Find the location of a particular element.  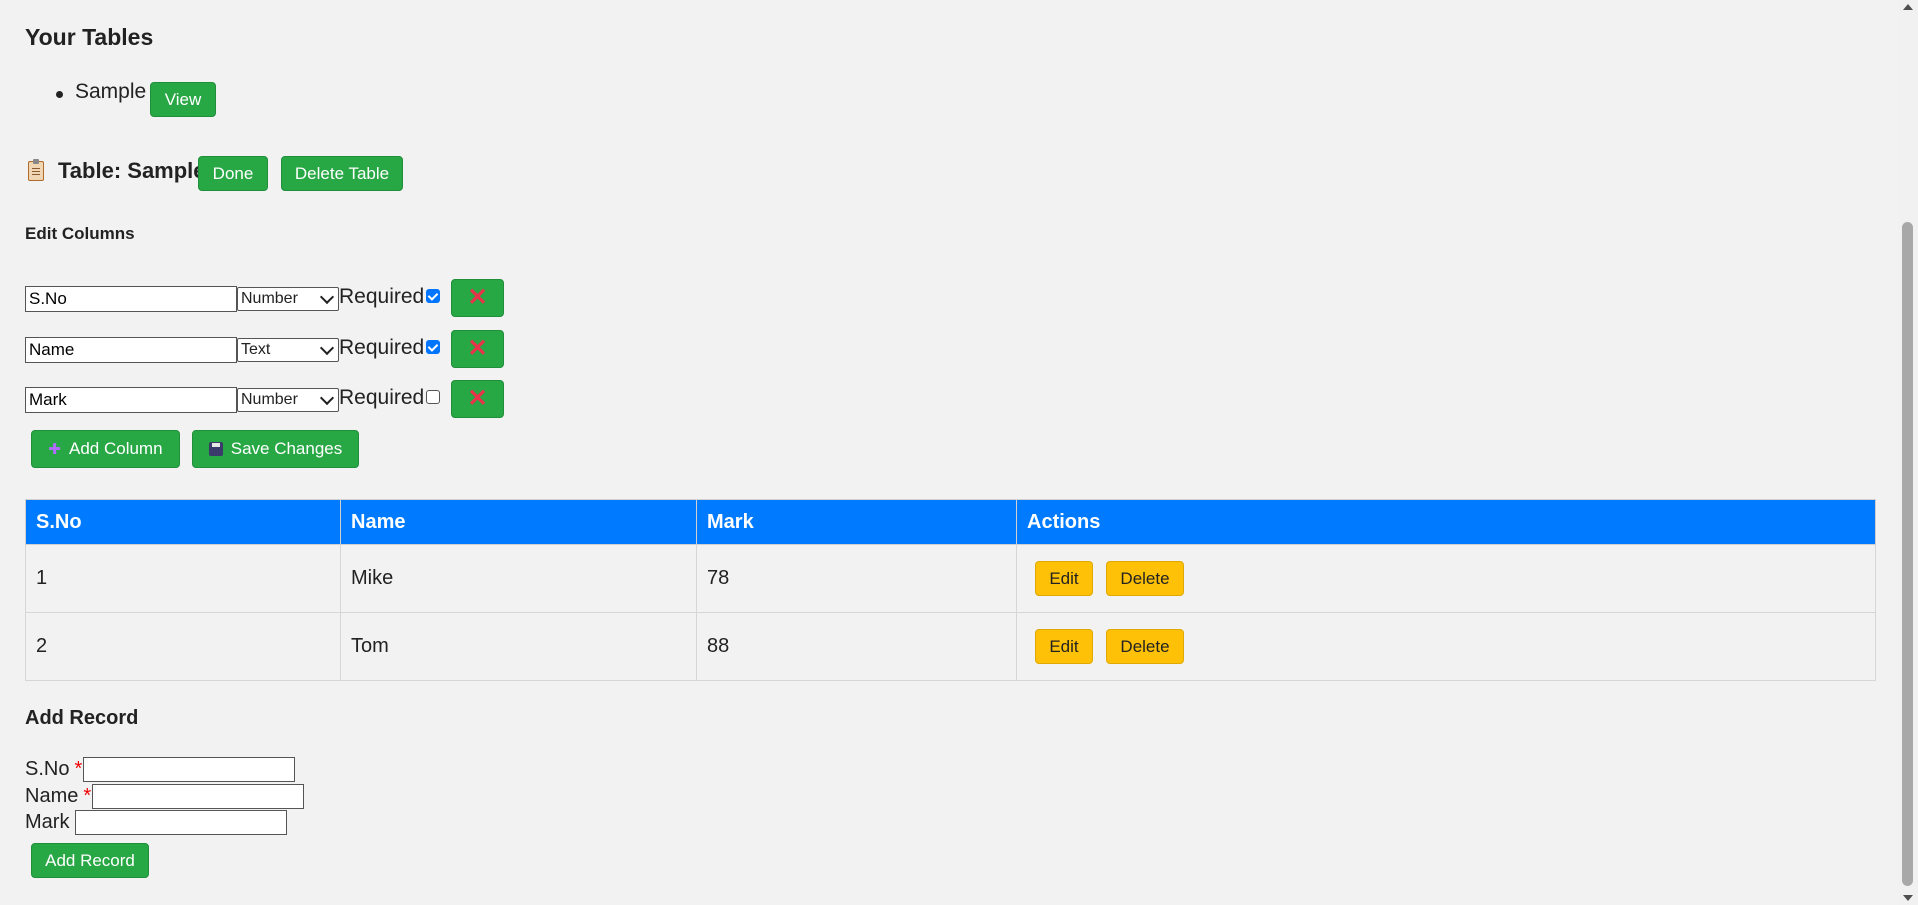

view-table-button: View is located at coordinates (183, 99).